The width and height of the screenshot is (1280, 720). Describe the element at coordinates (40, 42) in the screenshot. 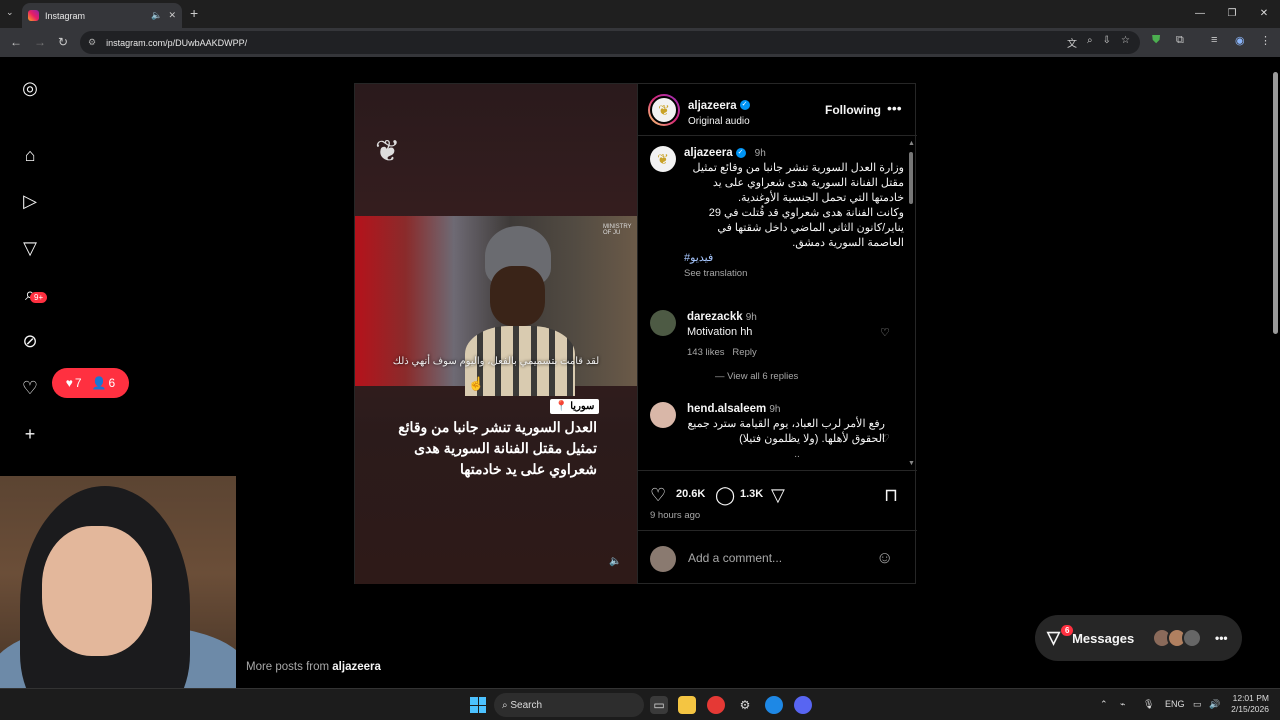

I see `forward-icon: →` at that location.